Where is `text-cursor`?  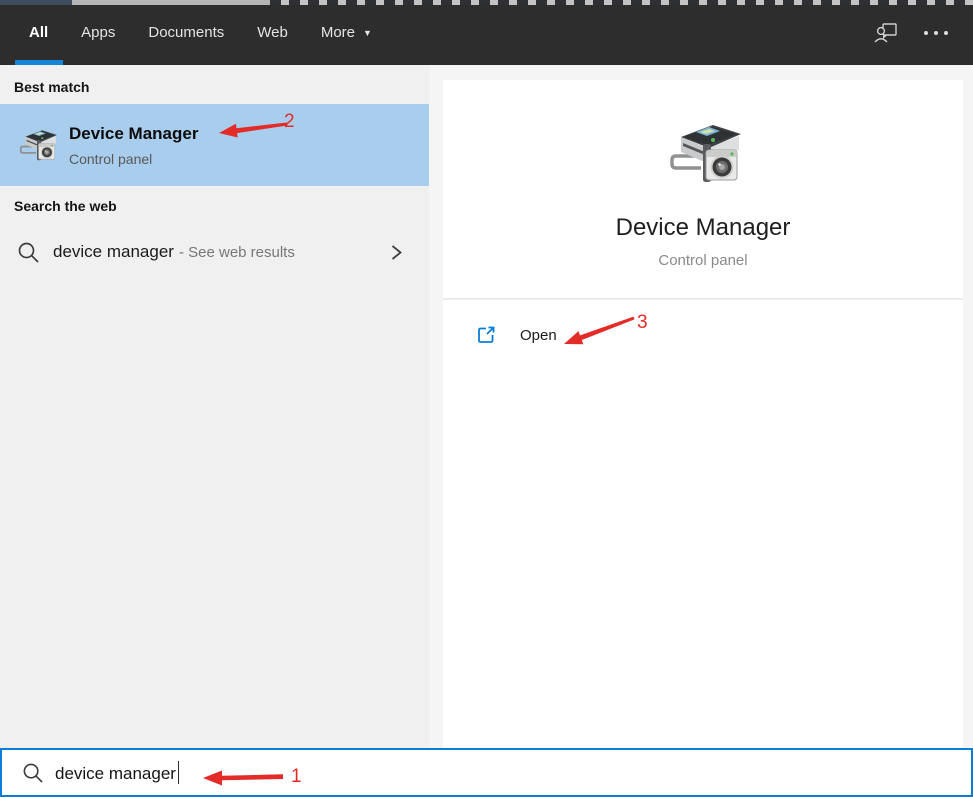
text-cursor is located at coordinates (178, 772).